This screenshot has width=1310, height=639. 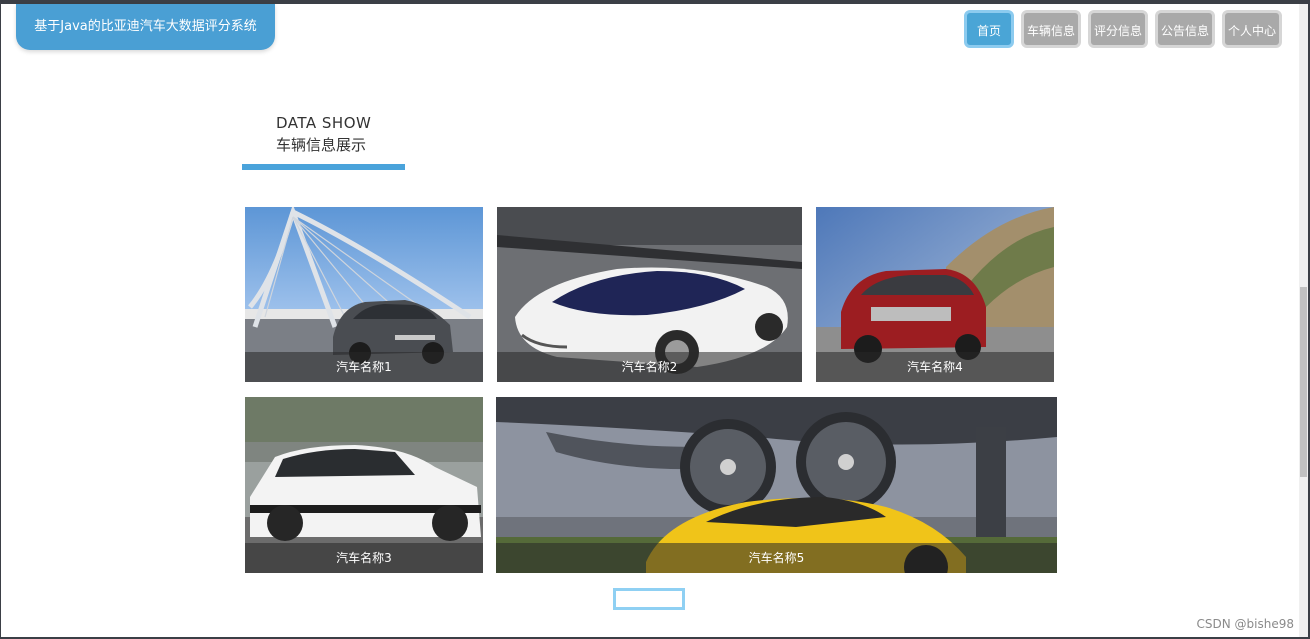 I want to click on main-nav: 首页 车辆信息 评分信息 公告信息 个人中心, so click(x=1123, y=29).